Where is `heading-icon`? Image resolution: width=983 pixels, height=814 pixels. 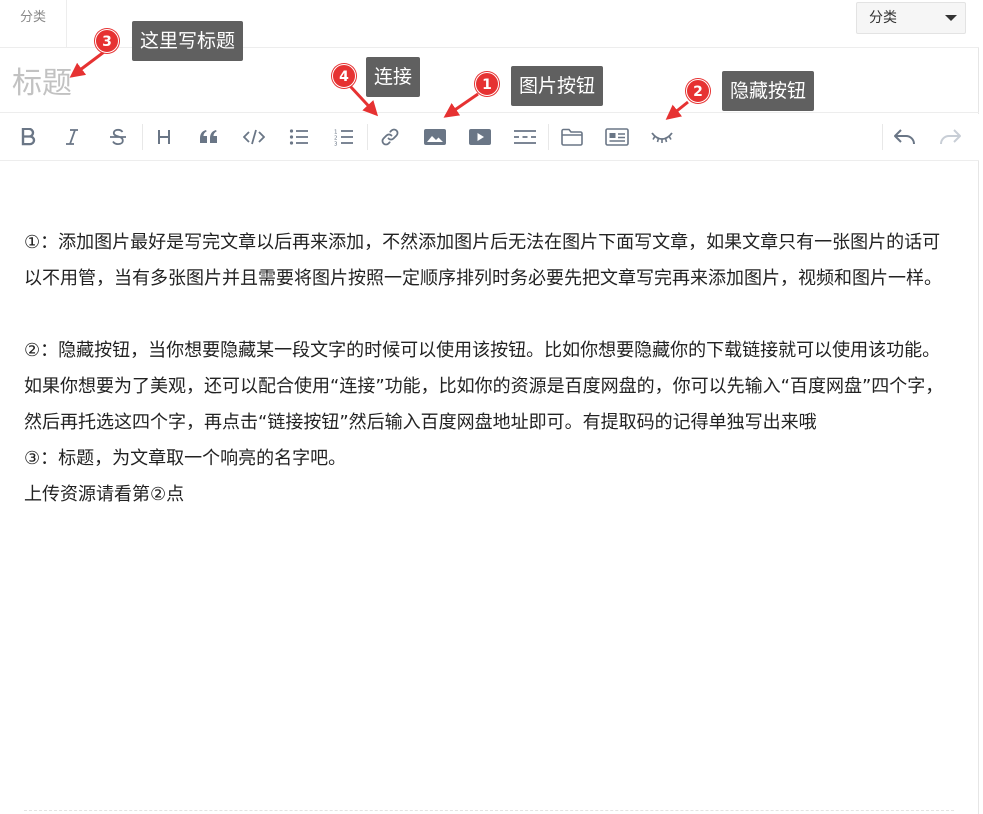 heading-icon is located at coordinates (164, 137).